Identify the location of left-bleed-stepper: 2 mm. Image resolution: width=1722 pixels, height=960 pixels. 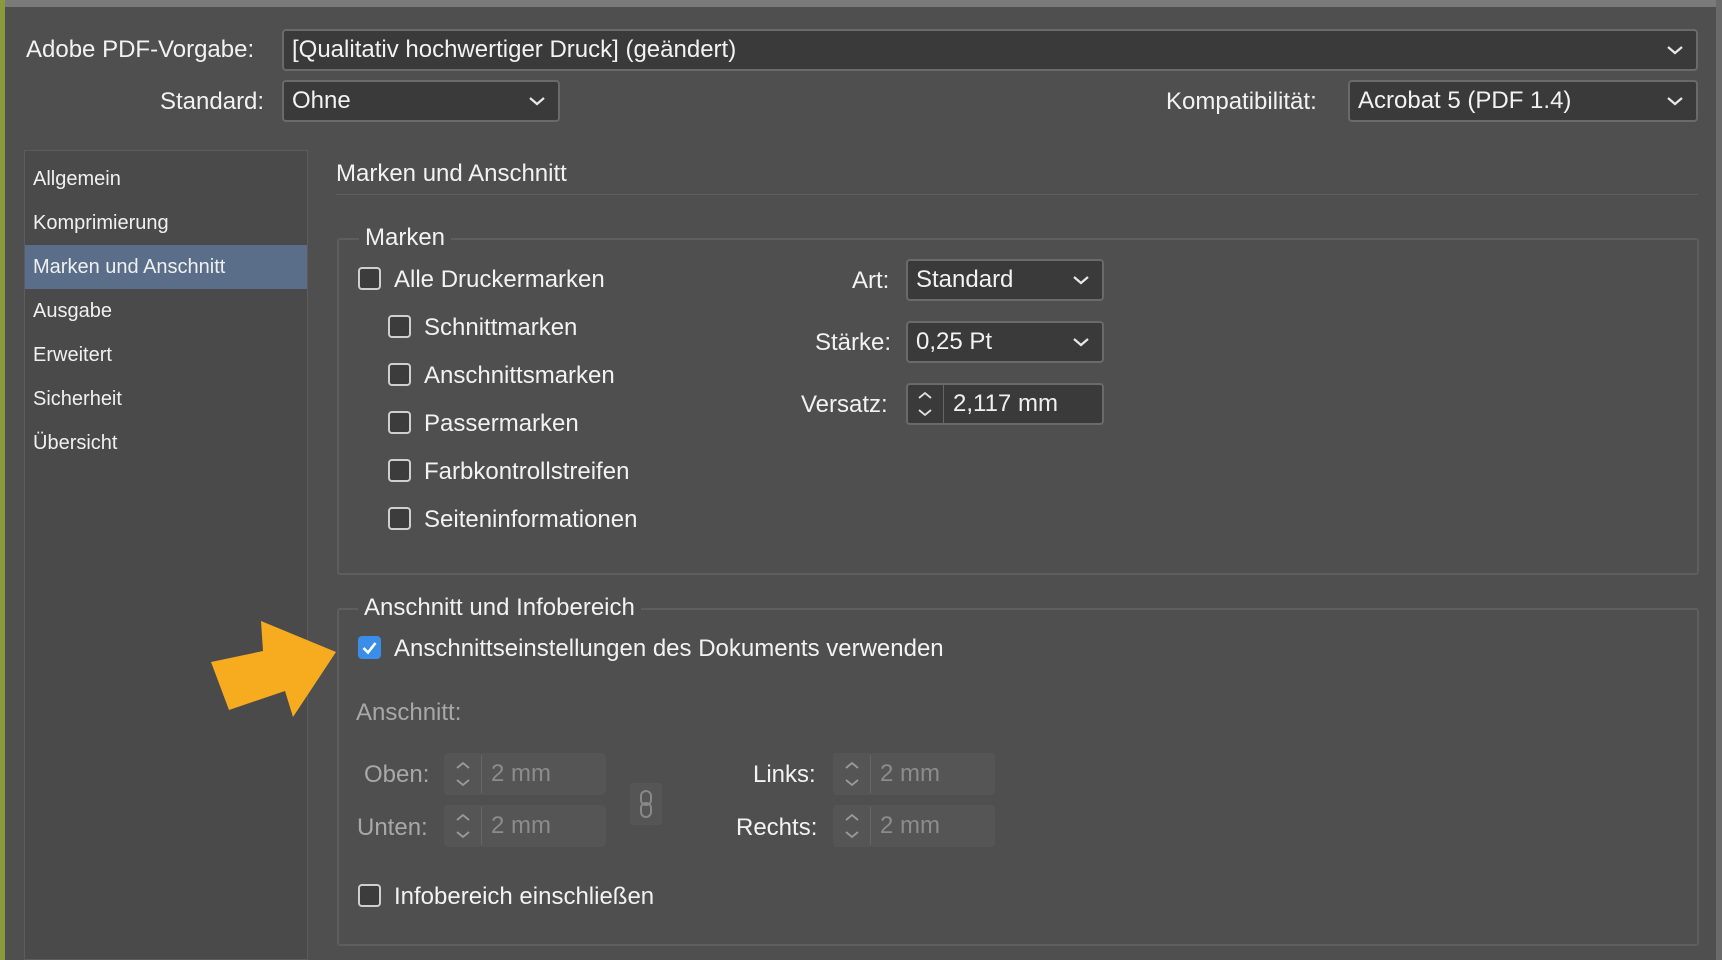
(914, 774).